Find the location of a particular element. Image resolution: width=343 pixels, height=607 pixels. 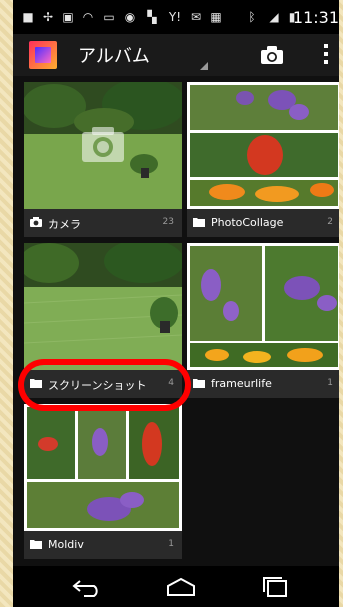

overflow-menu-button is located at coordinates (326, 54).